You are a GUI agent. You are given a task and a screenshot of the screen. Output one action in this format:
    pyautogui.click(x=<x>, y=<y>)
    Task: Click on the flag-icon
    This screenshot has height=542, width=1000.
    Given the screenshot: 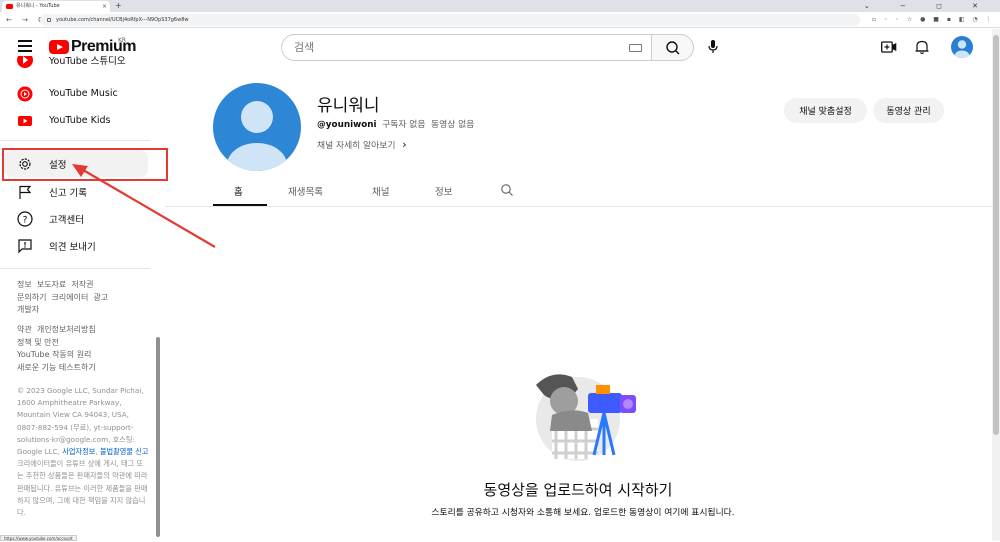 What is the action you would take?
    pyautogui.click(x=25, y=192)
    